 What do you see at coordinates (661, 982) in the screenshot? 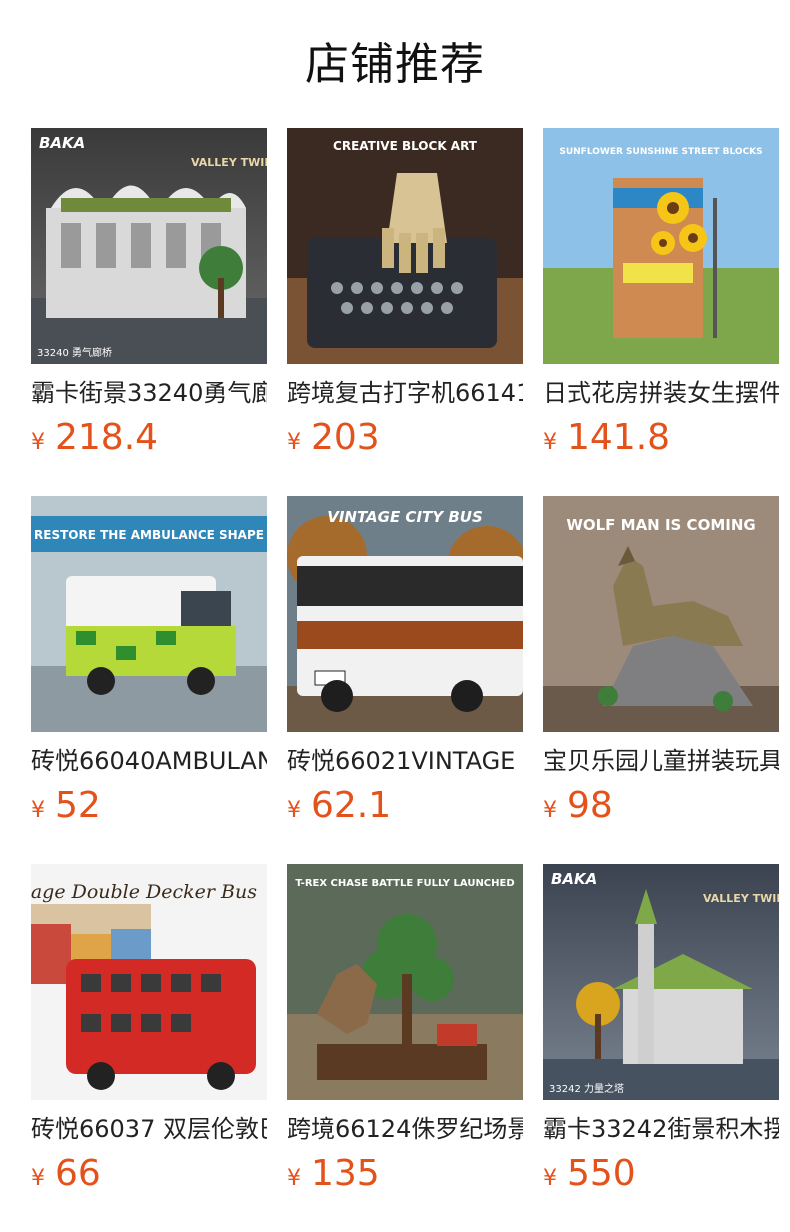
I see `product-image: BAKA VALLEY TWILIGHT 33242 力量之塔` at bounding box center [661, 982].